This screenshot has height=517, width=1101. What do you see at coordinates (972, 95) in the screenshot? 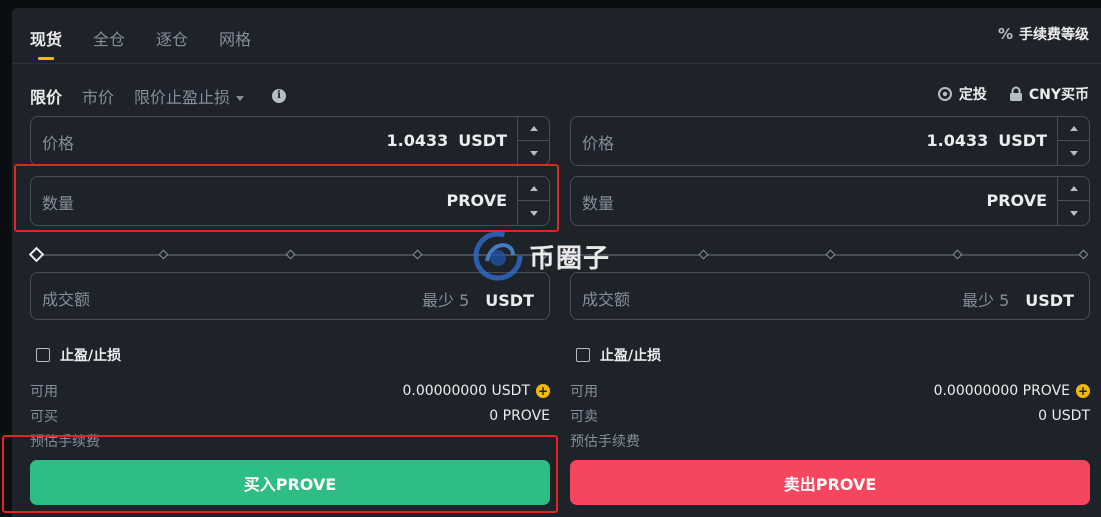
I see `auto-invest-label: 定投` at bounding box center [972, 95].